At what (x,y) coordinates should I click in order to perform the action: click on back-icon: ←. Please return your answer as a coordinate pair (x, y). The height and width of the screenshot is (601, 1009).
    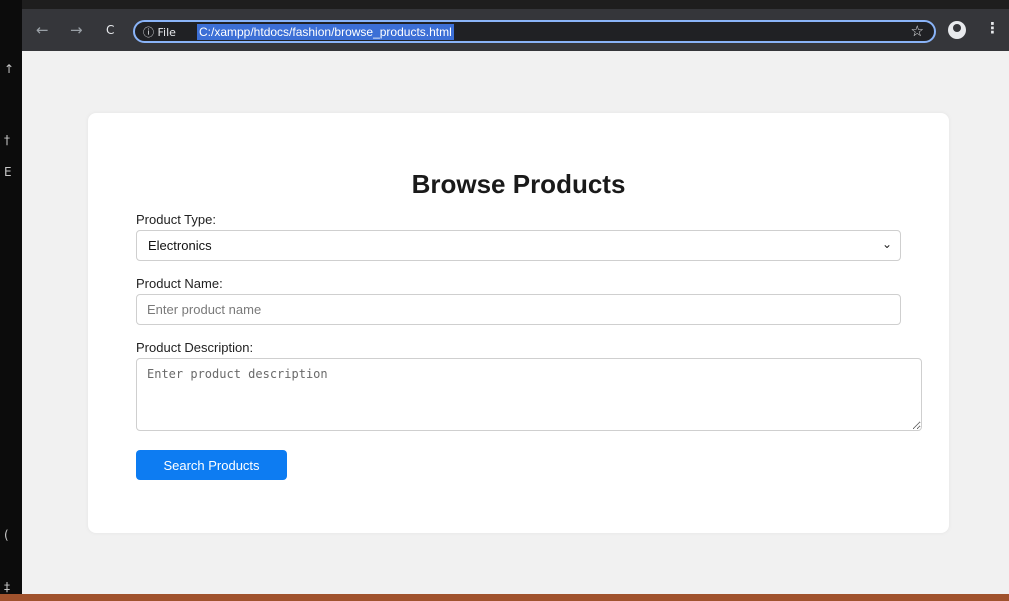
    Looking at the image, I should click on (42, 30).